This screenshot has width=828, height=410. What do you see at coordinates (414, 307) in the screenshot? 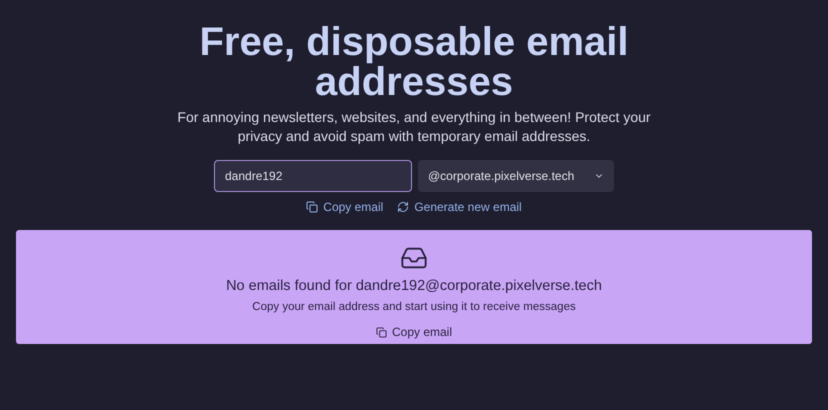
I see `empty-hint: Copy your email address and start using it to receive messages` at bounding box center [414, 307].